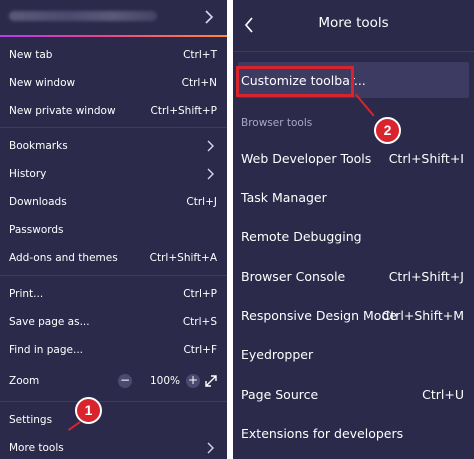  I want to click on menu-item-shortcut: Ctrl+Shift+P, so click(183, 111).